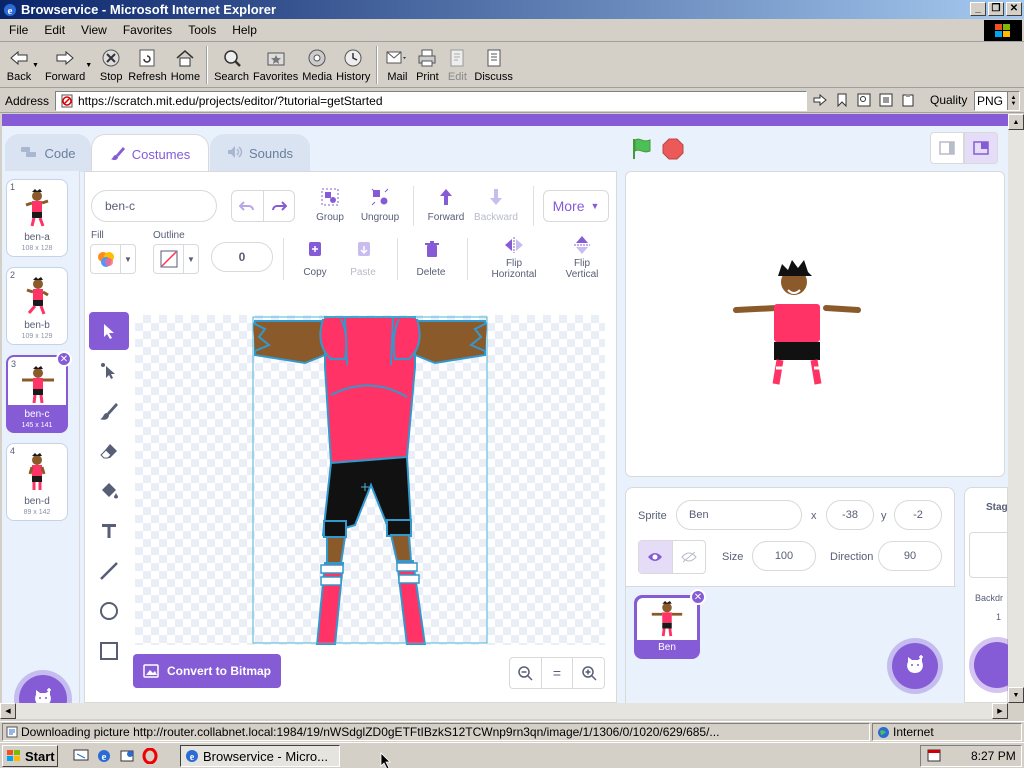  I want to click on print-button: Print, so click(427, 65).